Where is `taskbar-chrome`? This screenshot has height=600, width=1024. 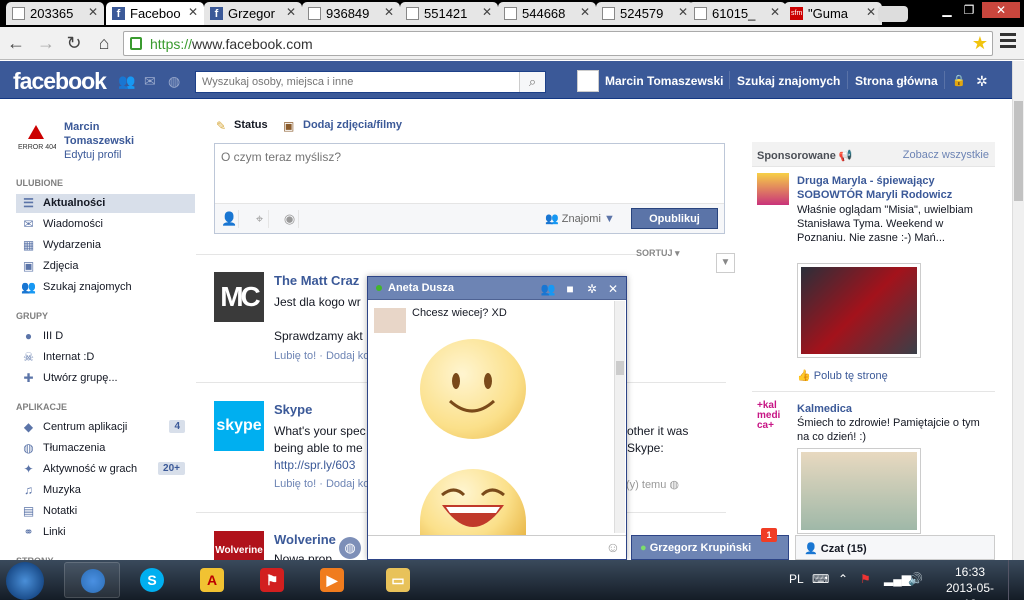 taskbar-chrome is located at coordinates (92, 580).